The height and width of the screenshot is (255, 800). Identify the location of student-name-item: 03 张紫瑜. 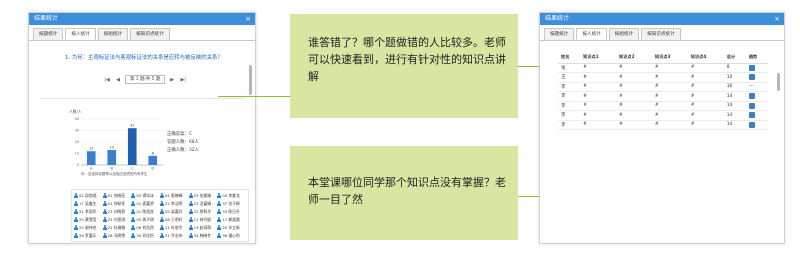
(203, 195).